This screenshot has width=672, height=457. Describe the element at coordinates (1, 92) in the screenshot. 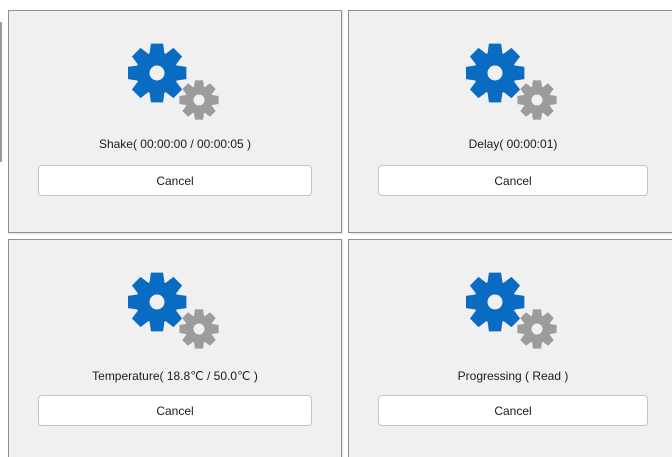

I see `window-edge` at that location.